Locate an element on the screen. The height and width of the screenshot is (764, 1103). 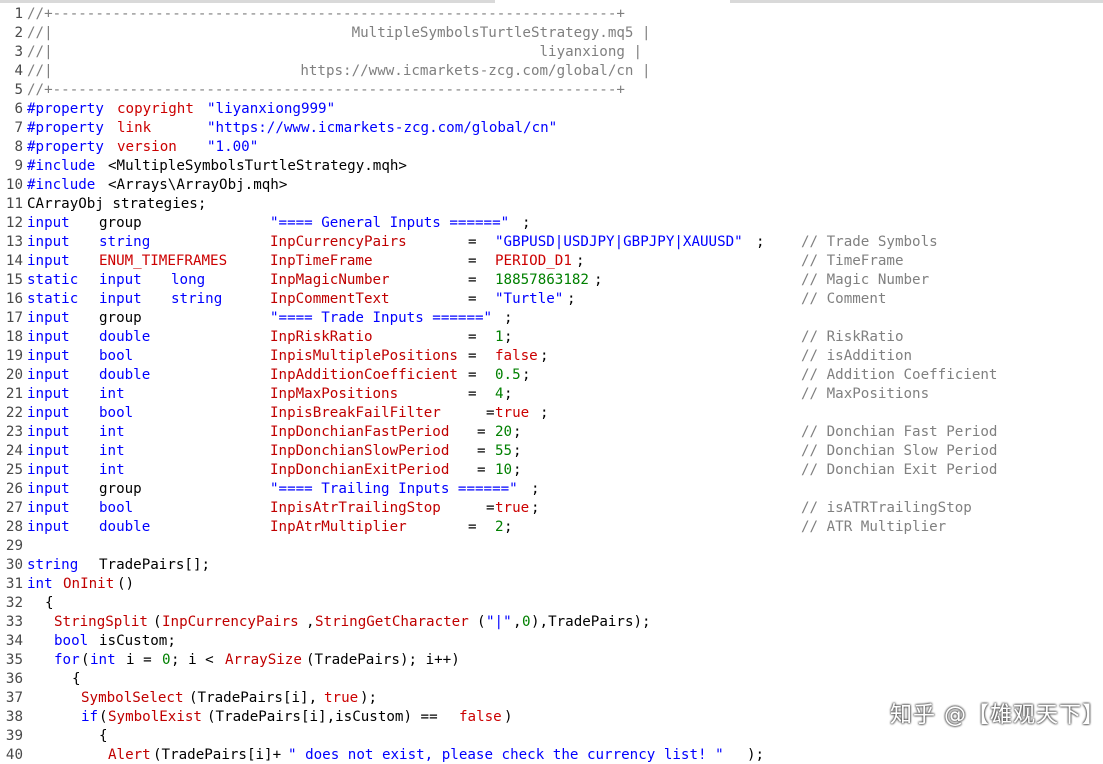
line-number: 35 is located at coordinates (14, 660).